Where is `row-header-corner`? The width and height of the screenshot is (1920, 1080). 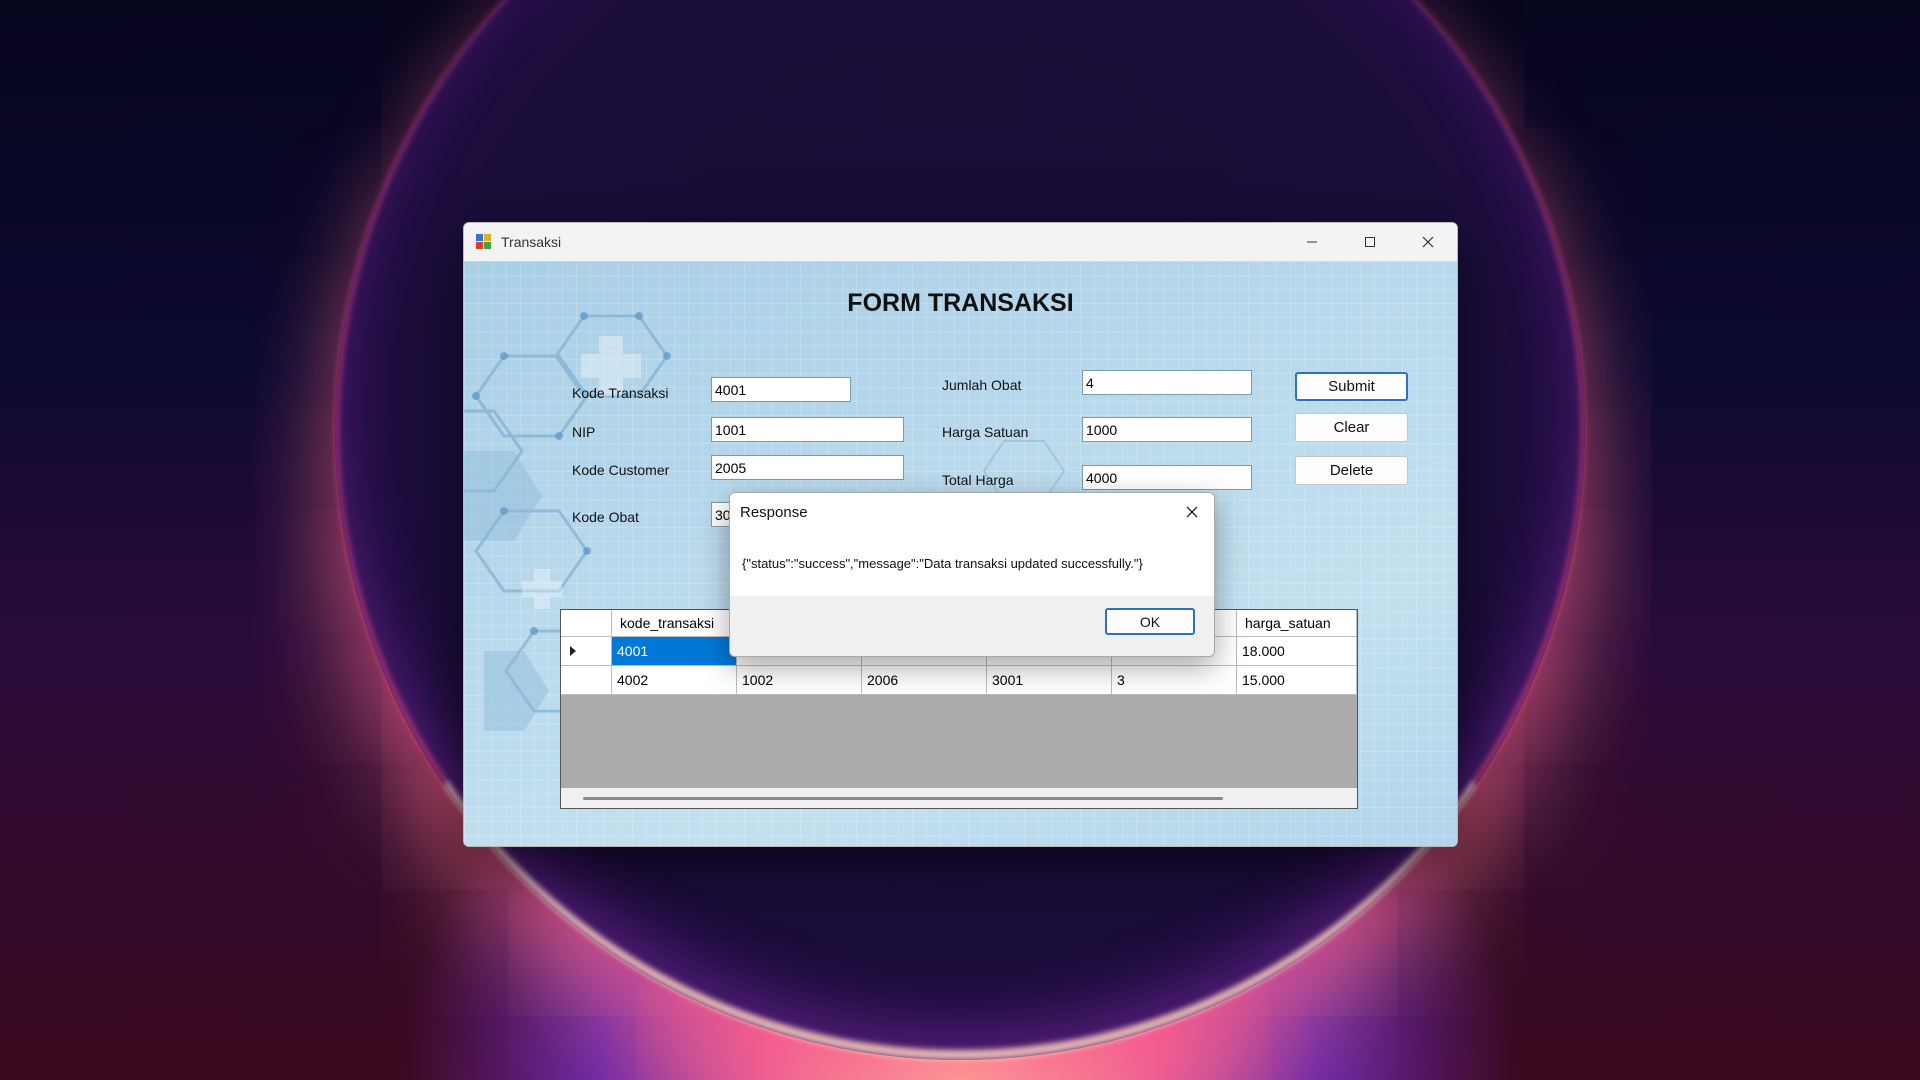 row-header-corner is located at coordinates (586, 623).